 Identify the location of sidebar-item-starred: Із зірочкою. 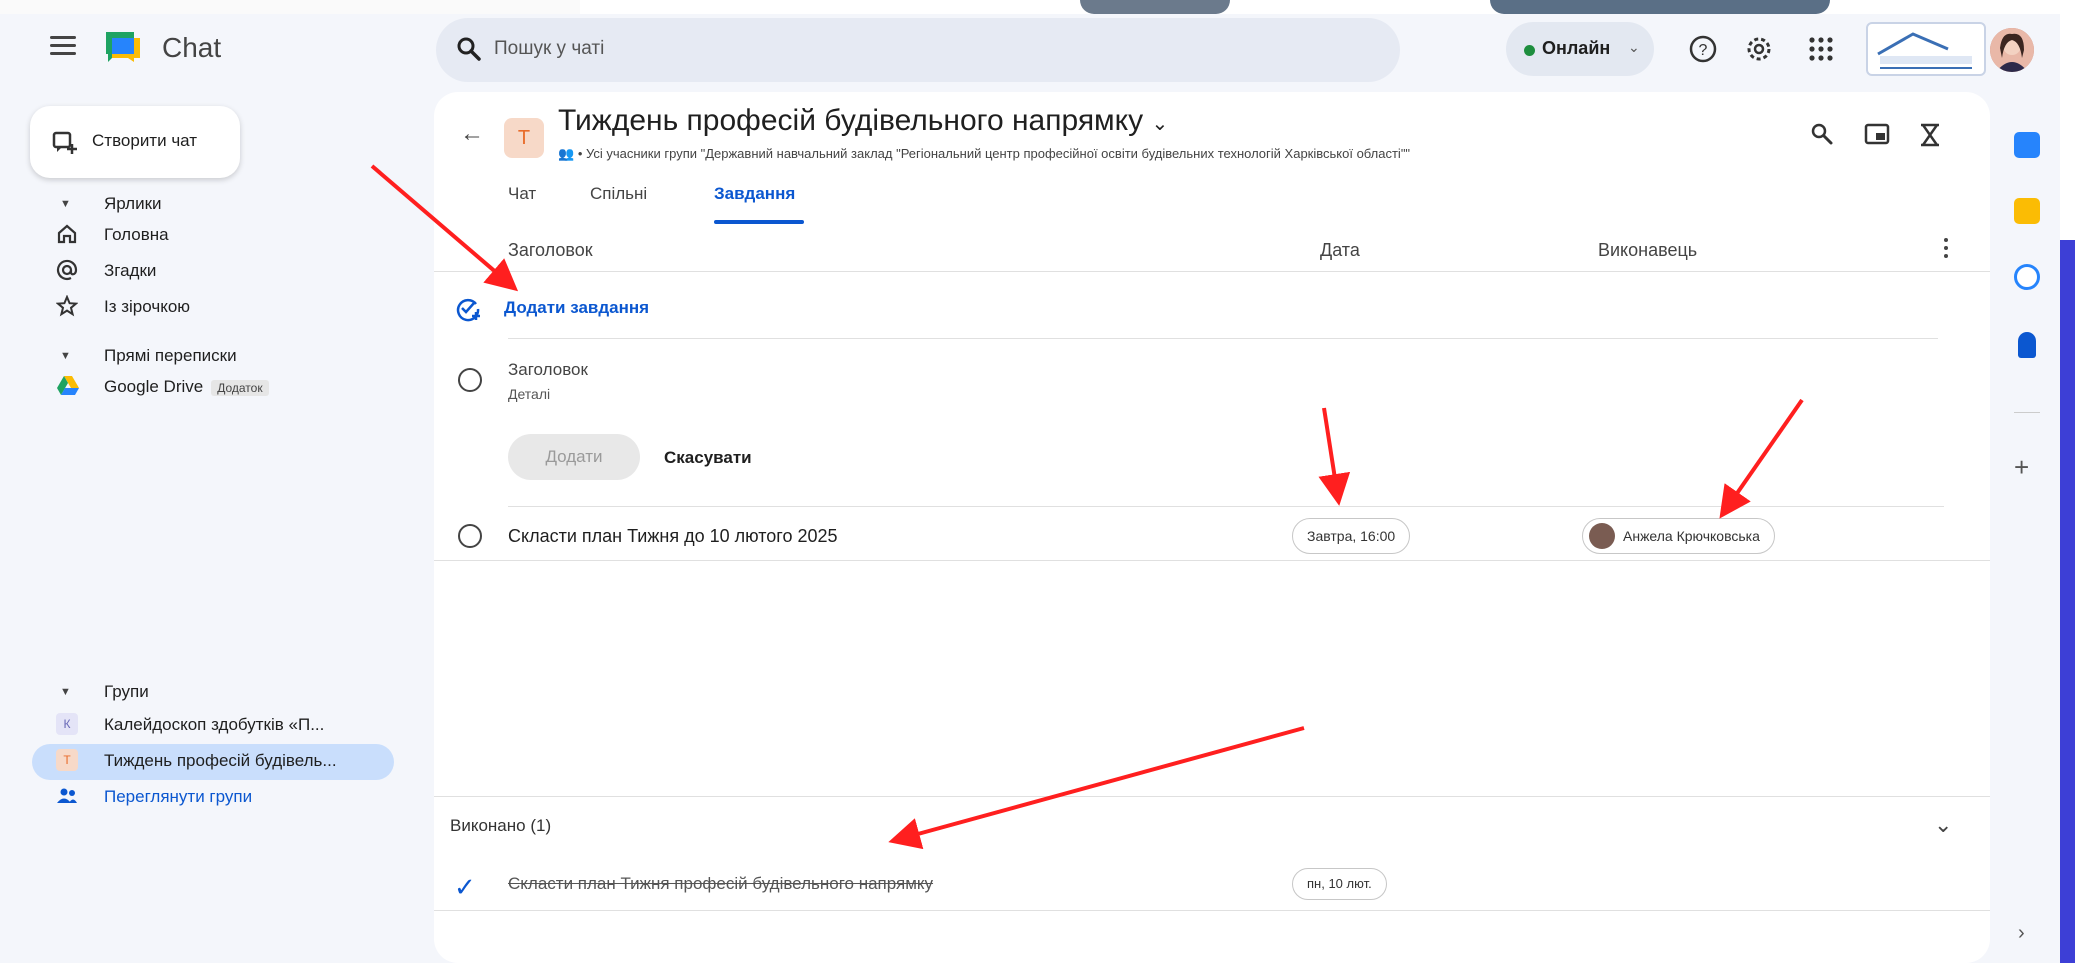
(225, 308).